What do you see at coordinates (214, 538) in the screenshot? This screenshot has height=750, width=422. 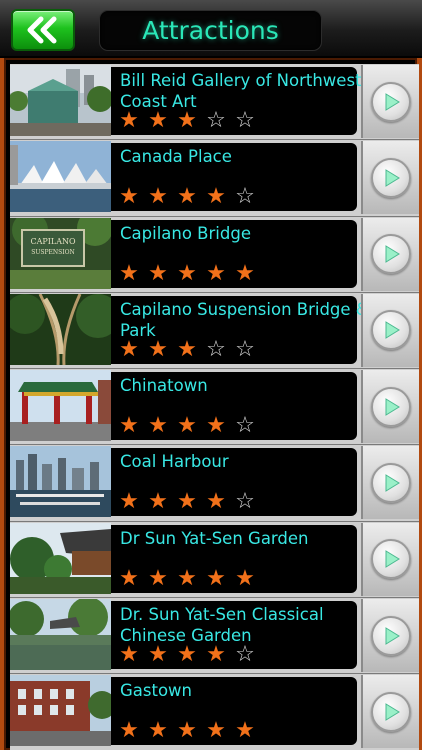 I see `attraction-name: Dr Sun Yat-Sen Garden` at bounding box center [214, 538].